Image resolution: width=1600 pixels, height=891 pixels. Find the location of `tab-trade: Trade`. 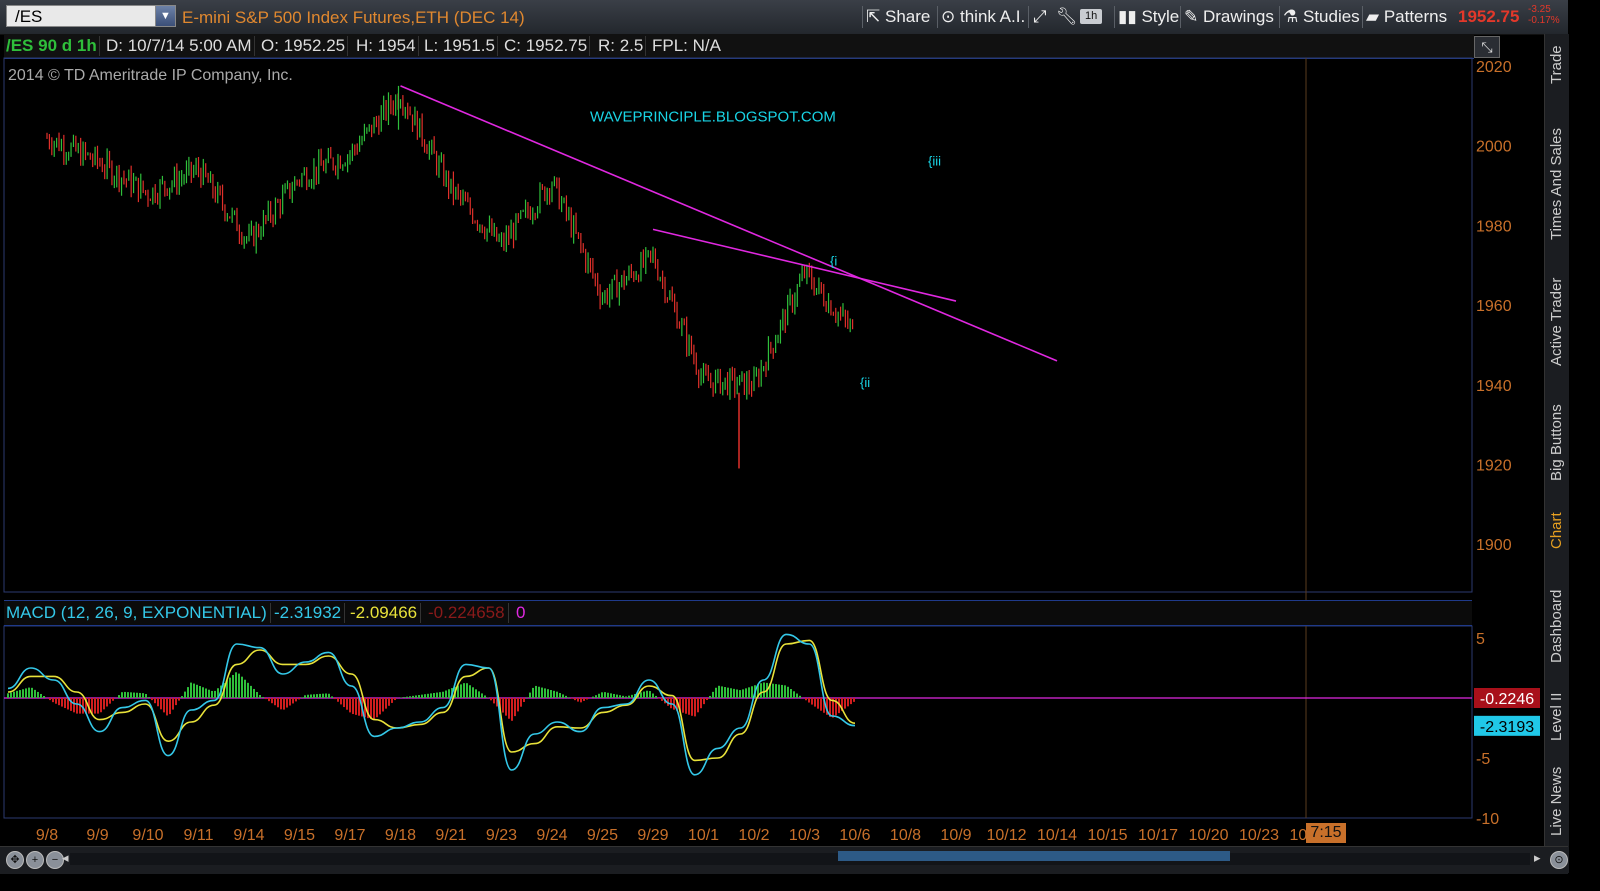

tab-trade: Trade is located at coordinates (1557, 65).